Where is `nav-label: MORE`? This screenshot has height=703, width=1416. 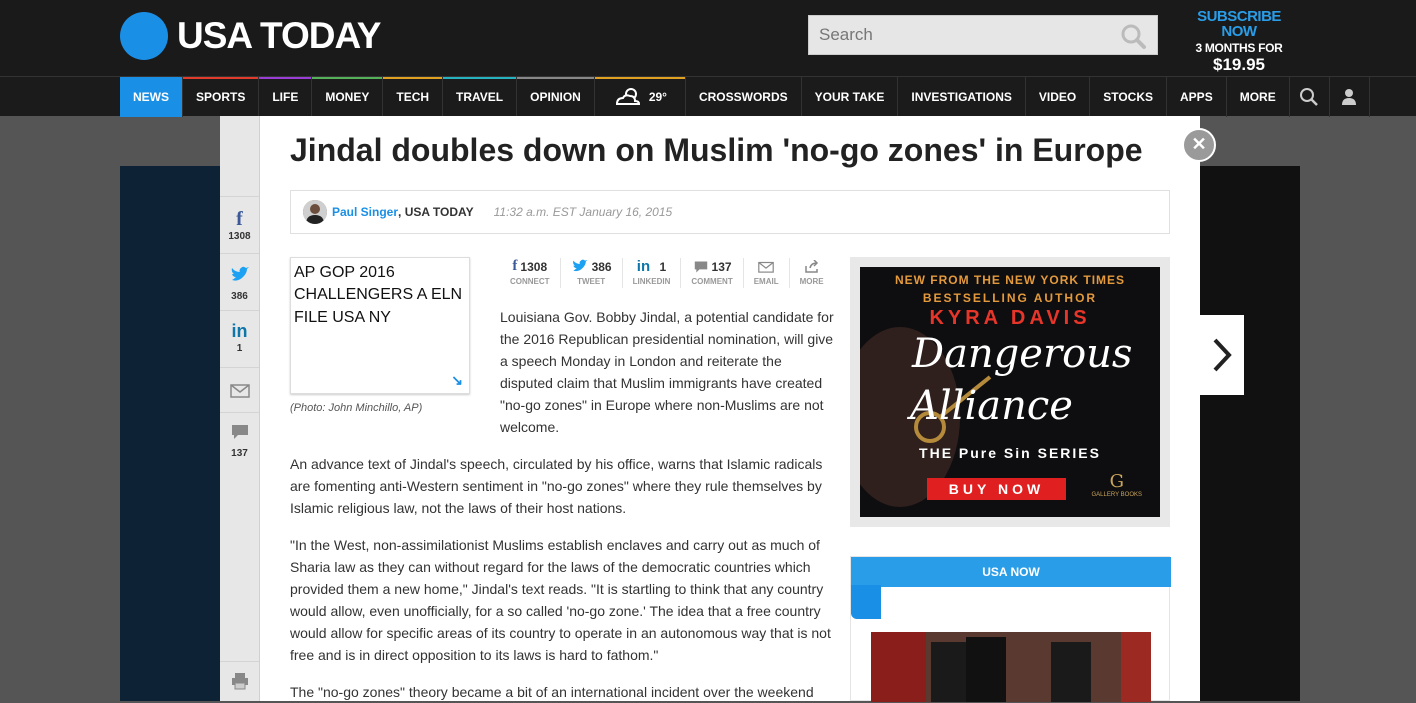 nav-label: MORE is located at coordinates (1257, 97).